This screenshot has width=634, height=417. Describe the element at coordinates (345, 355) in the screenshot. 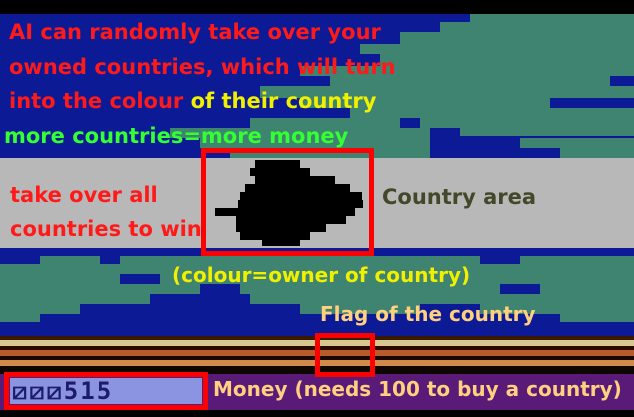

I see `flag-box` at that location.